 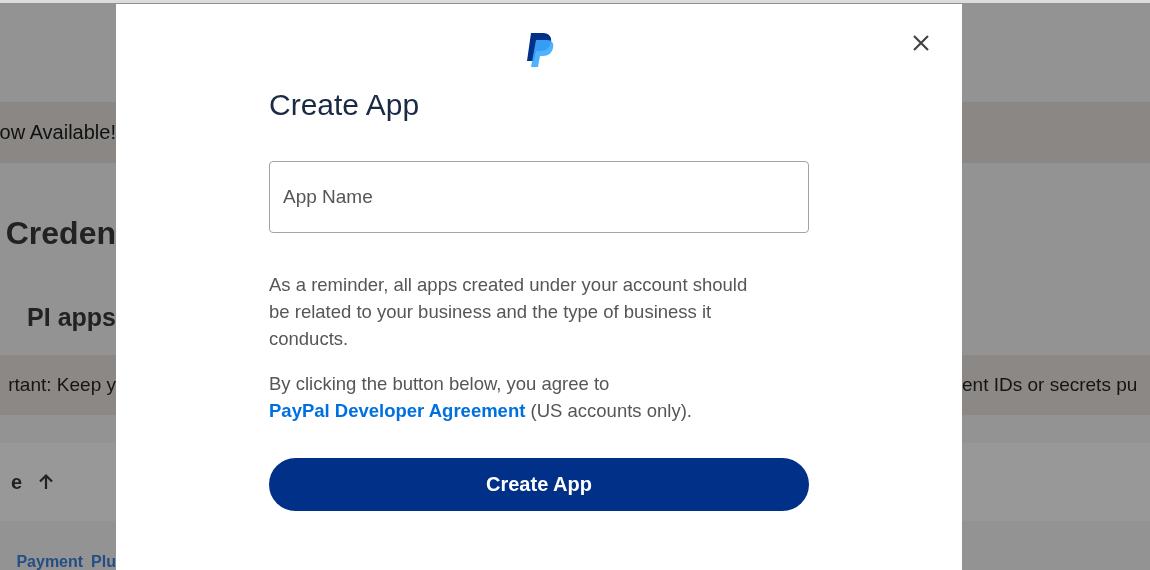 What do you see at coordinates (58, 132) in the screenshot?
I see `banner-text: ow Available!` at bounding box center [58, 132].